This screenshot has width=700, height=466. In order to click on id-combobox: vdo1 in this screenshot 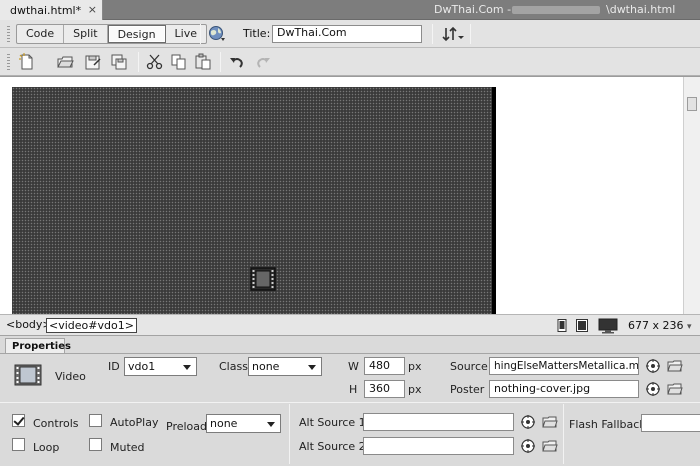, I will do `click(160, 366)`.